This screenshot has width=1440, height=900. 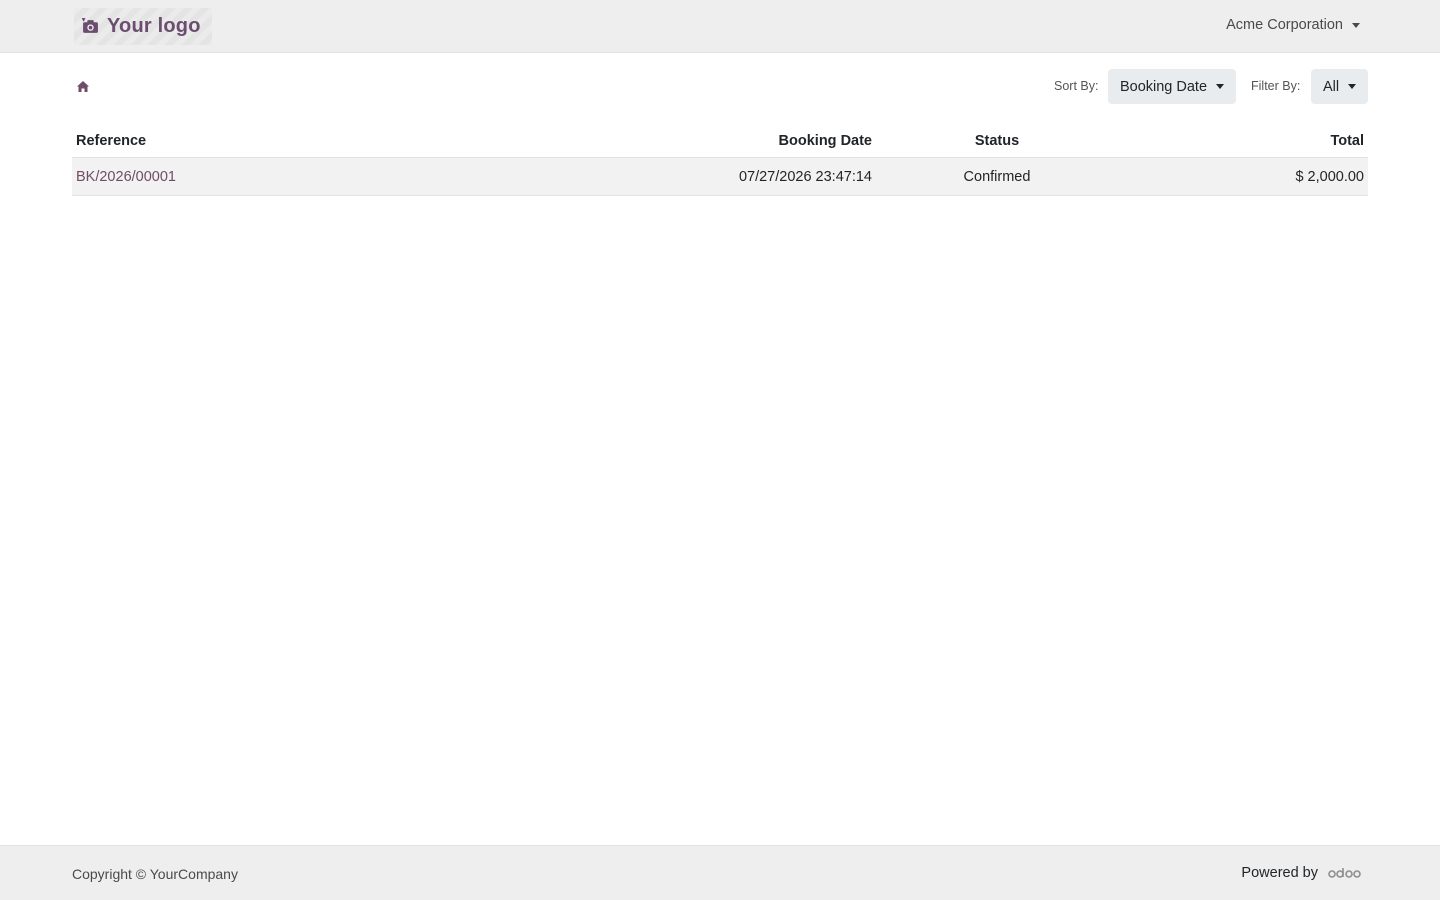 I want to click on filter-by-dropdown: All, so click(x=1339, y=86).